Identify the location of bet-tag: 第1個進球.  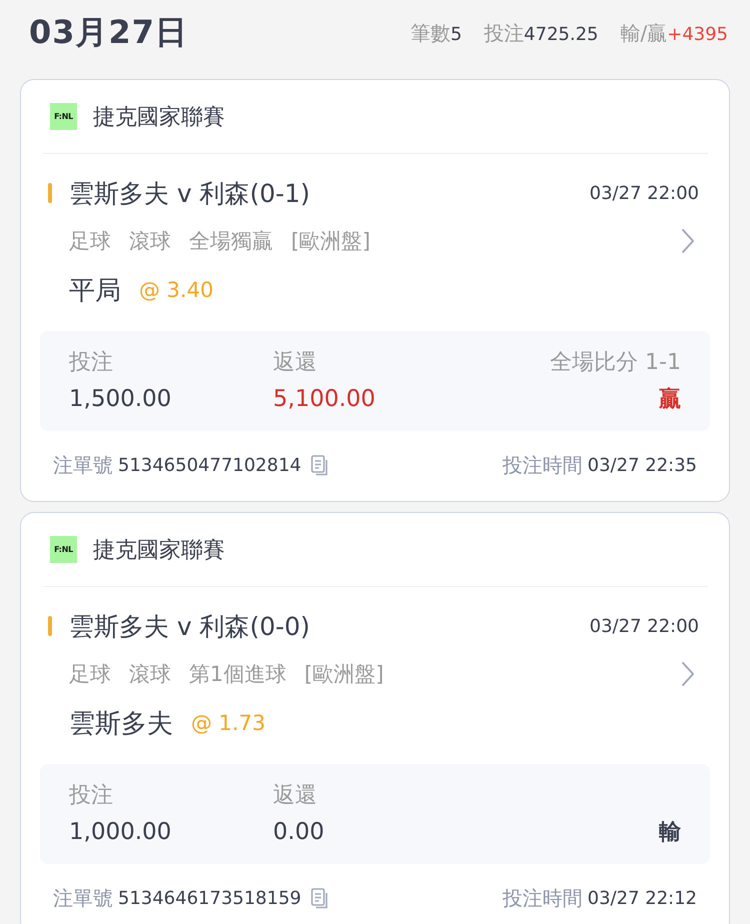
(237, 674).